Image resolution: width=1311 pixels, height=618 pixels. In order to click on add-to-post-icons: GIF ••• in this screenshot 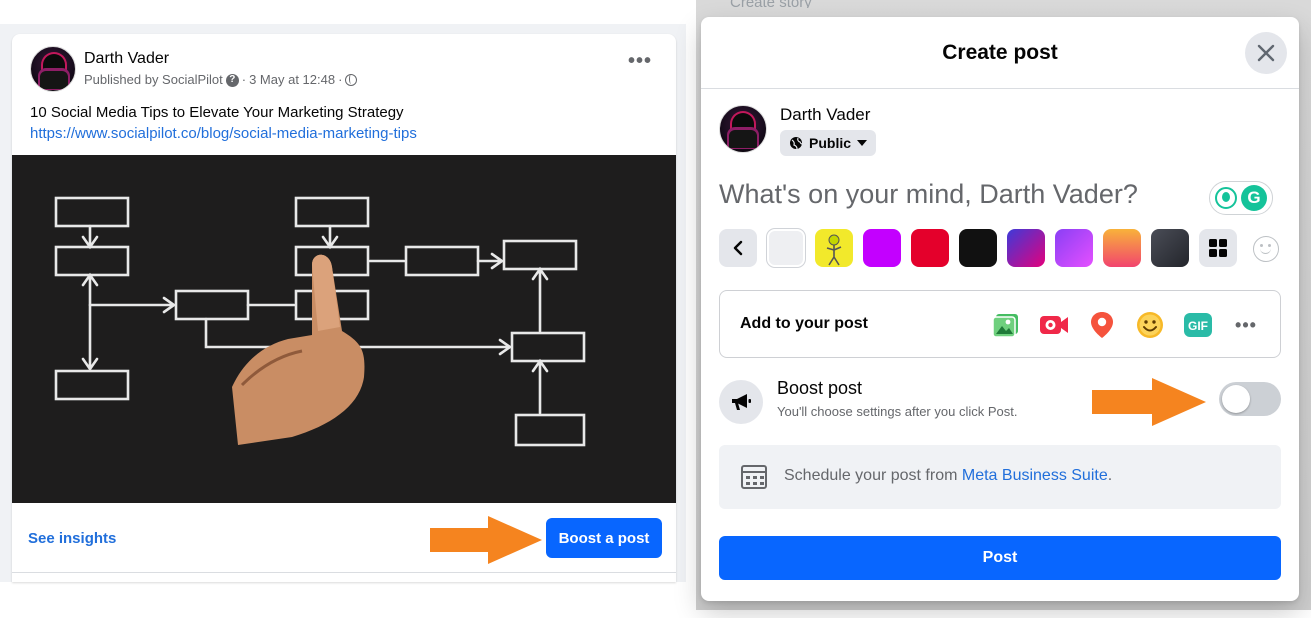, I will do `click(1126, 325)`.